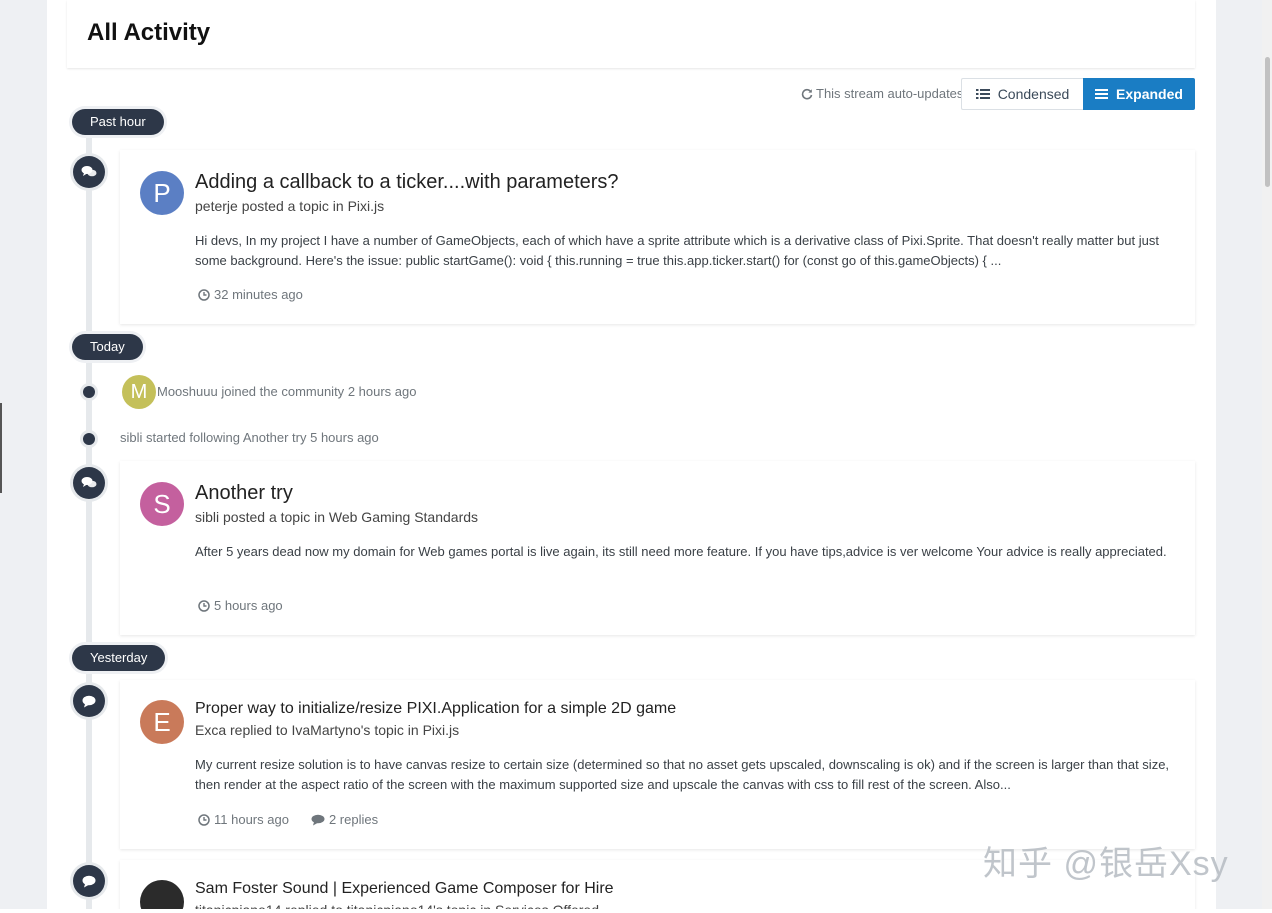 The image size is (1272, 913). I want to click on user-link: Exca, so click(210, 730).